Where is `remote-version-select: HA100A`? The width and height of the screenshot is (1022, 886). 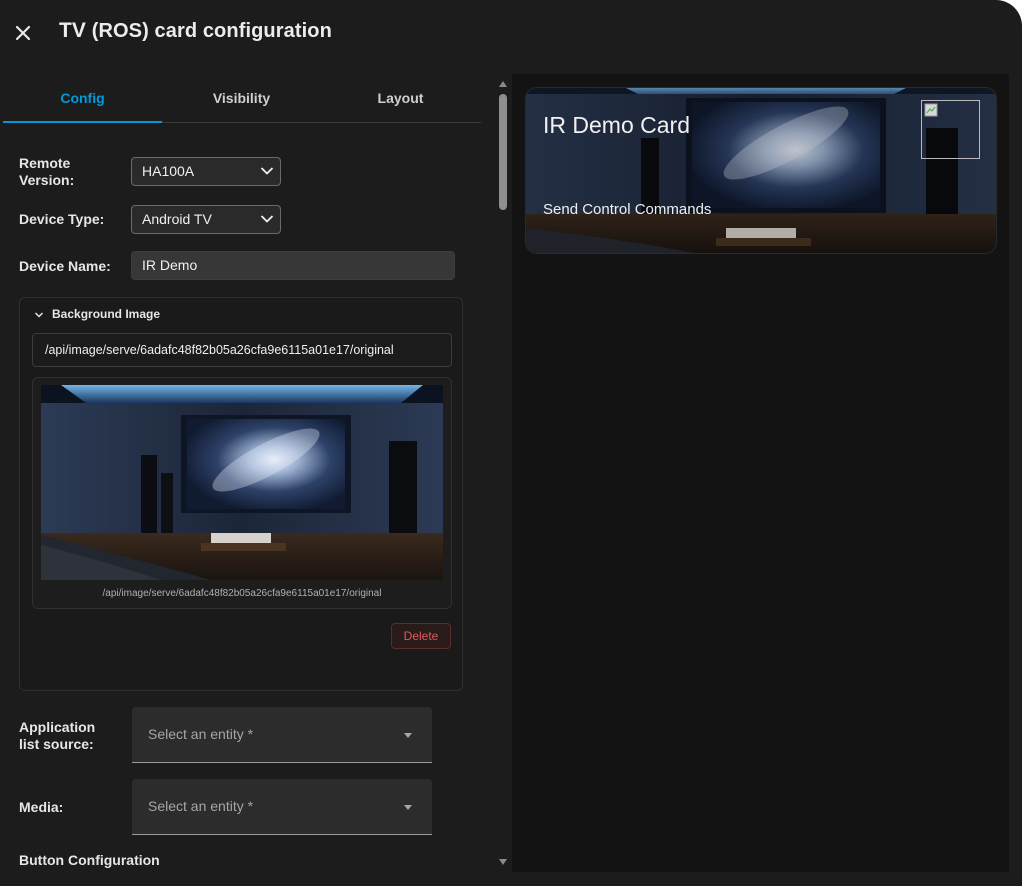 remote-version-select: HA100A is located at coordinates (206, 171).